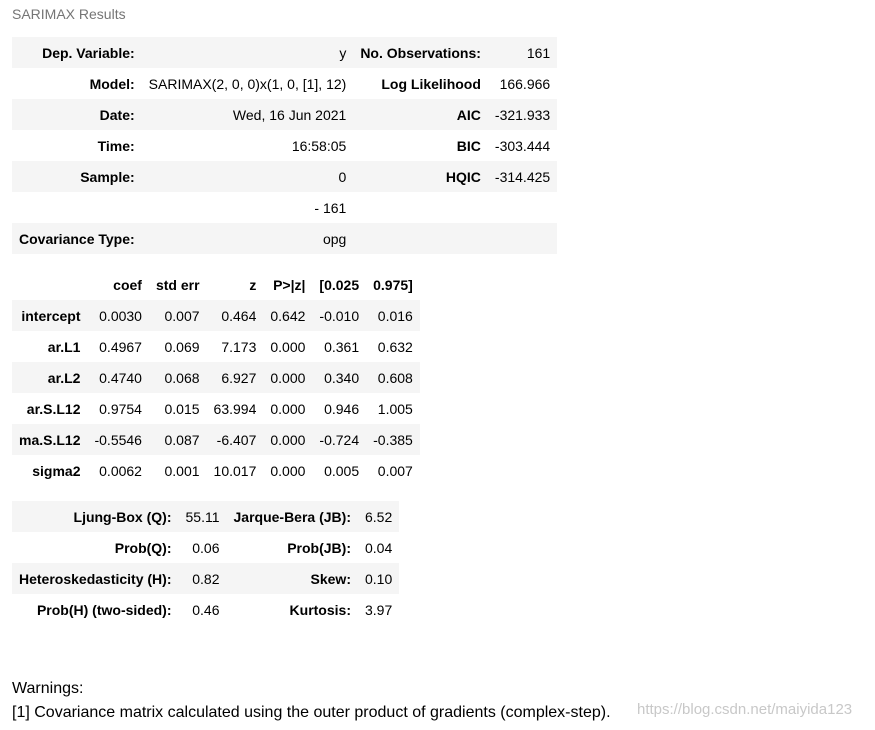  Describe the element at coordinates (77, 238) in the screenshot. I see `summary-key: Covariance Type:` at that location.